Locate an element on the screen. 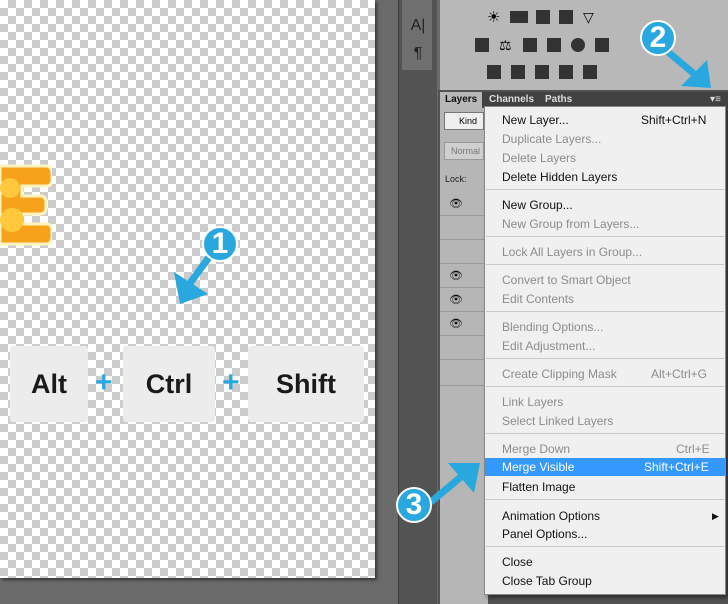 This screenshot has width=728, height=604. menu-item-close: Close is located at coordinates (517, 562).